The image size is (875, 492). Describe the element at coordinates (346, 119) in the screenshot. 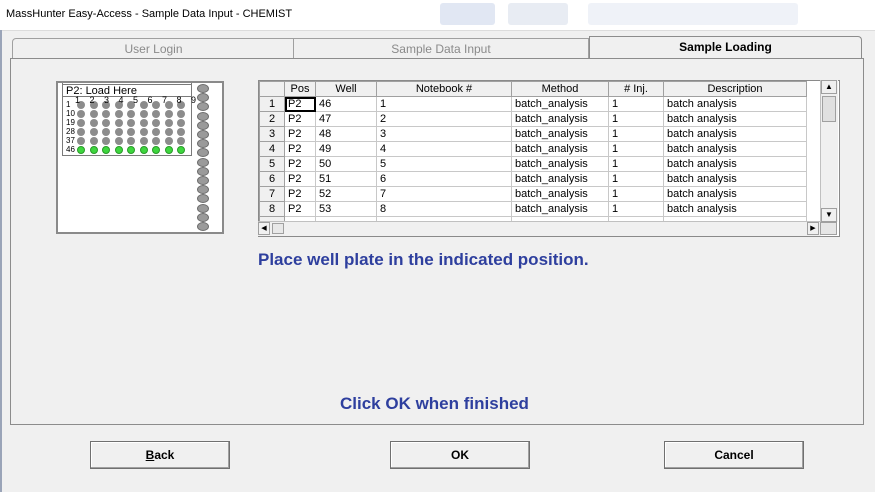

I see `cell-well: 47` at that location.